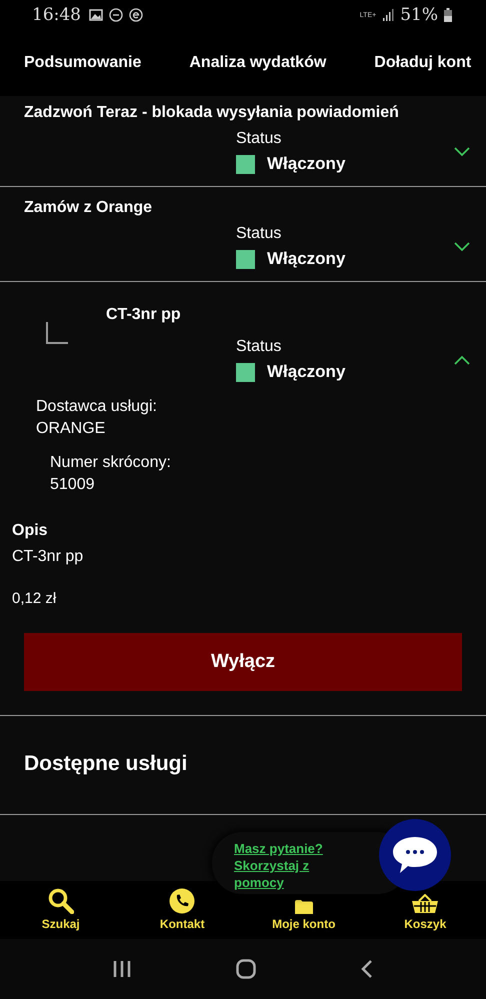  Describe the element at coordinates (304, 915) in the screenshot. I see `bottom-nav-item: Moje konto` at that location.